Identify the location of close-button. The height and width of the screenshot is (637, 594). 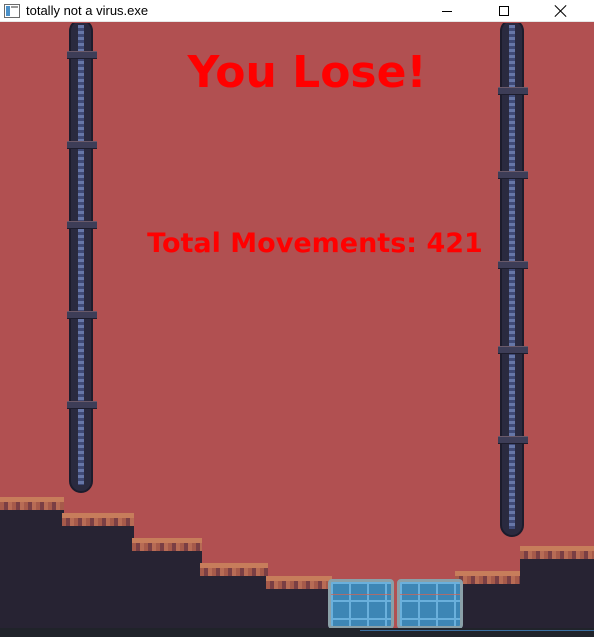
(561, 11).